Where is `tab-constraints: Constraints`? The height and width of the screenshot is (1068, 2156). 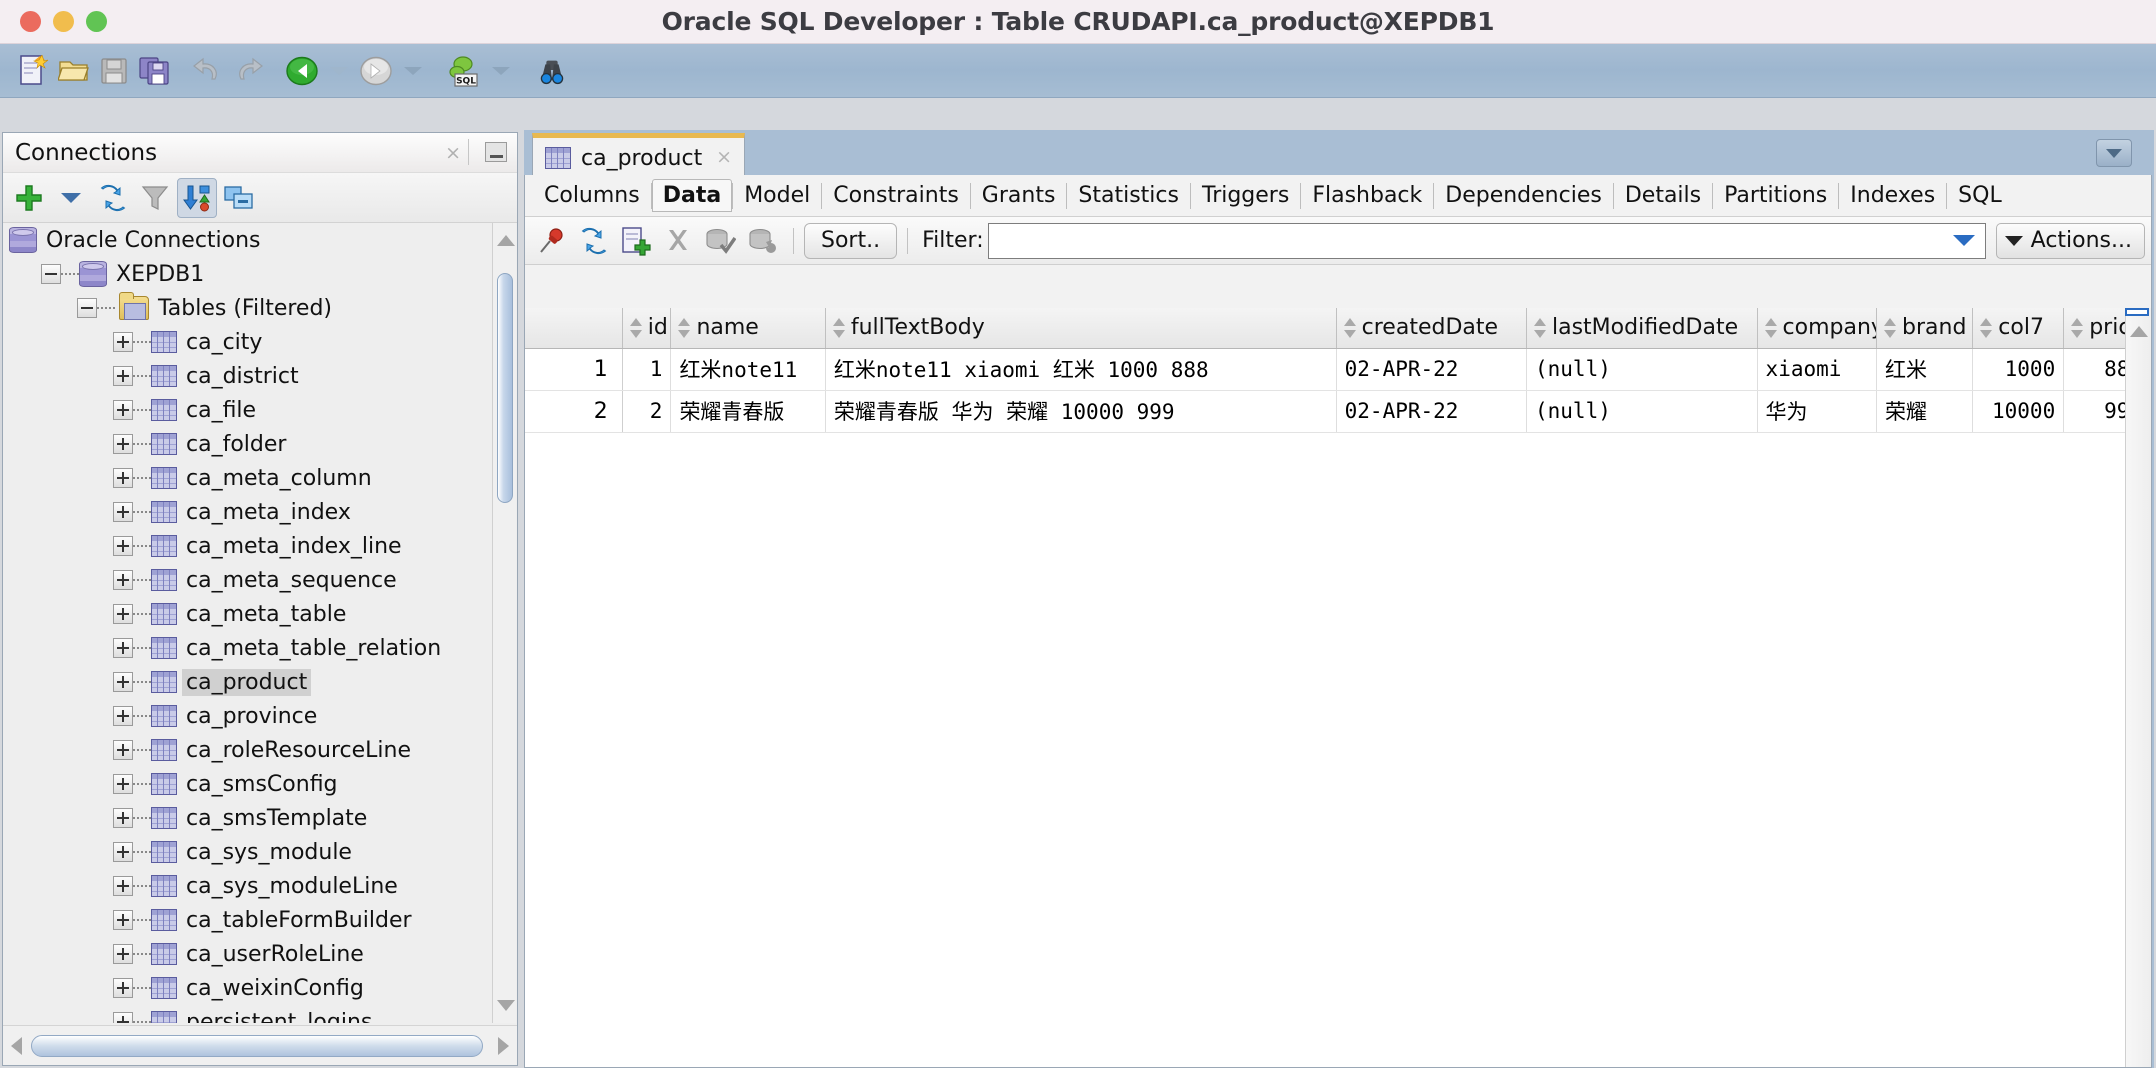 tab-constraints: Constraints is located at coordinates (896, 195).